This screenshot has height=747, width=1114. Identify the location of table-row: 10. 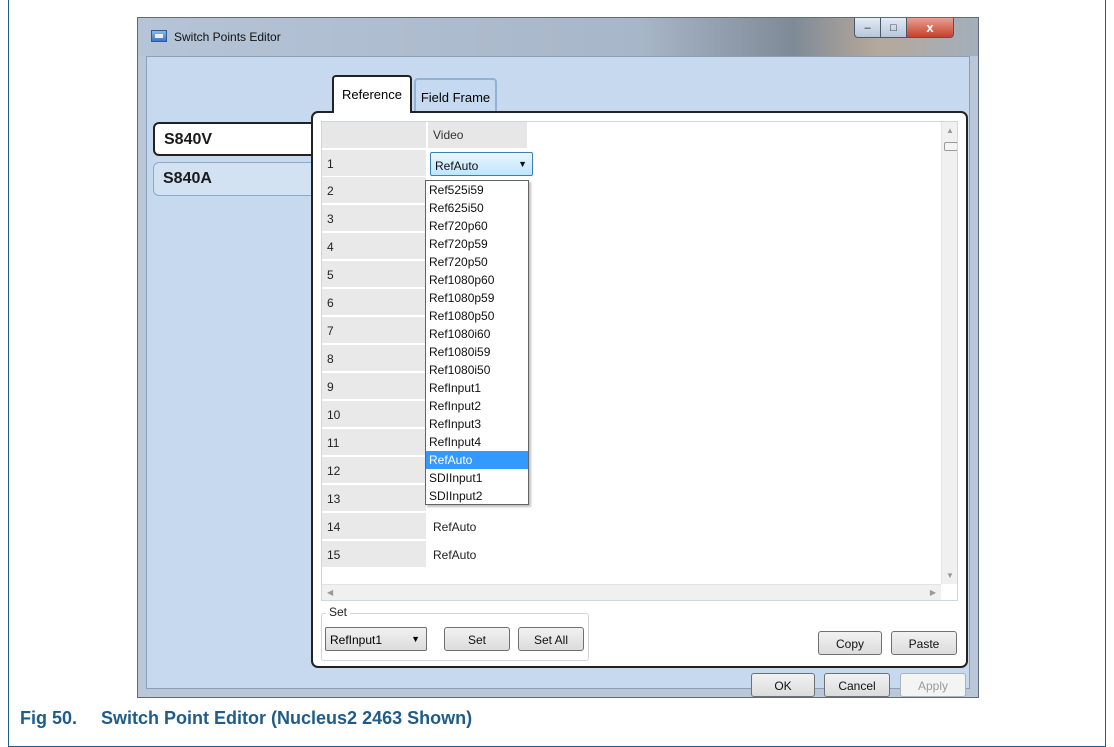
(632, 414).